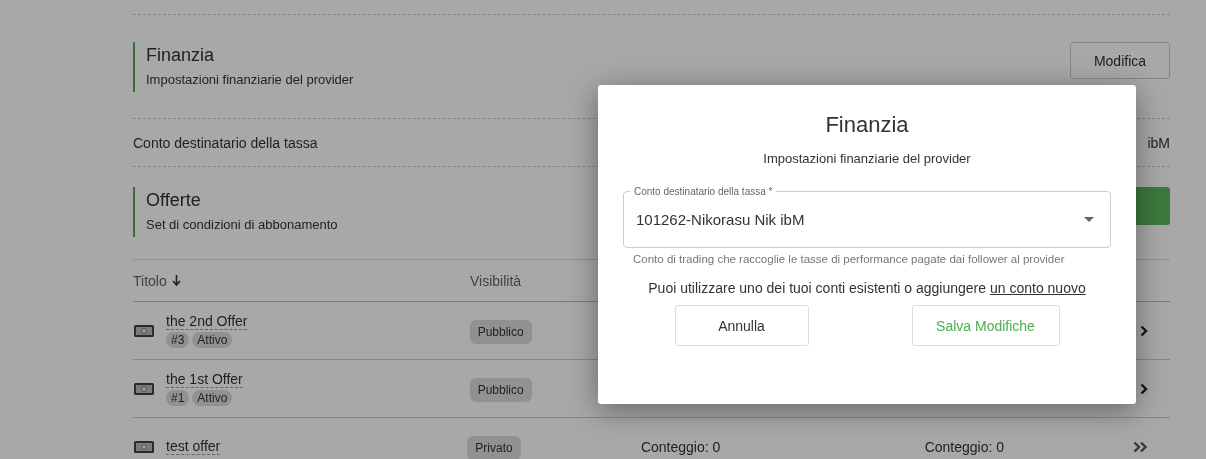 The width and height of the screenshot is (1206, 459). What do you see at coordinates (867, 158) in the screenshot?
I see `dialog-subtitle: Impostazioni finanziarie del provider` at bounding box center [867, 158].